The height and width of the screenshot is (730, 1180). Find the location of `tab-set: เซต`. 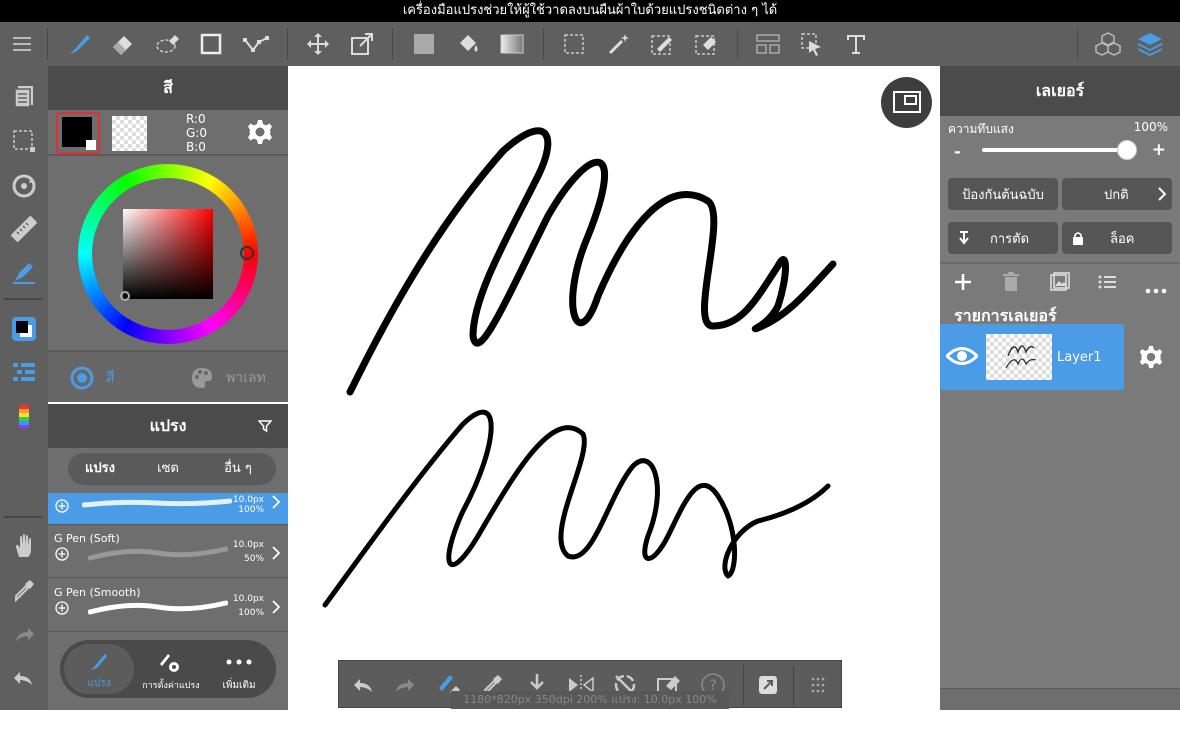

tab-set: เซต is located at coordinates (168, 469).